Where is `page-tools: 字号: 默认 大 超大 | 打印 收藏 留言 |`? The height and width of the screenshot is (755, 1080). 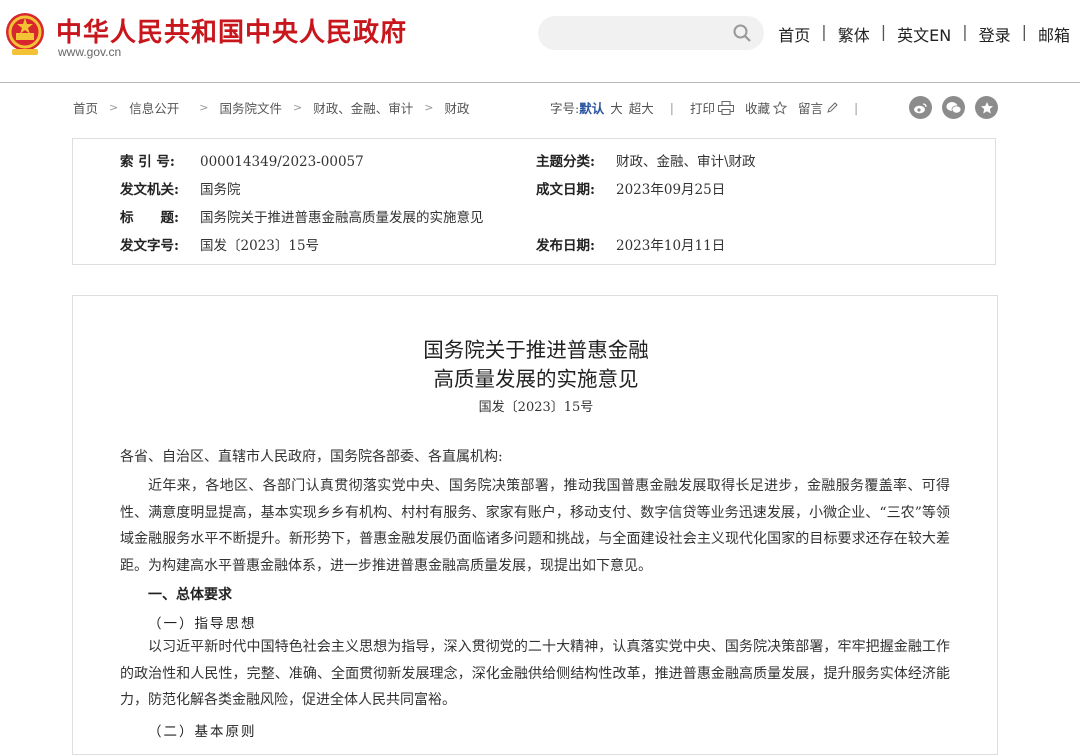 page-tools: 字号: 默认 大 超大 | 打印 收藏 留言 | is located at coordinates (712, 107).